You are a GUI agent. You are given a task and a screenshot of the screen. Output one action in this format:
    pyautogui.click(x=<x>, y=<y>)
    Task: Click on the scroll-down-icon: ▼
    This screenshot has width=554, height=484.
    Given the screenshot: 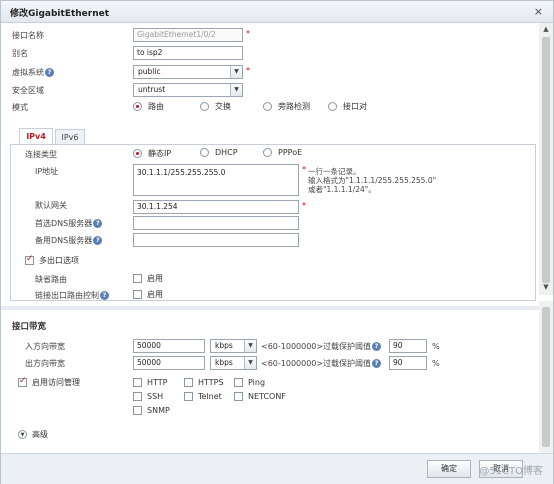 What is the action you would take?
    pyautogui.click(x=546, y=287)
    